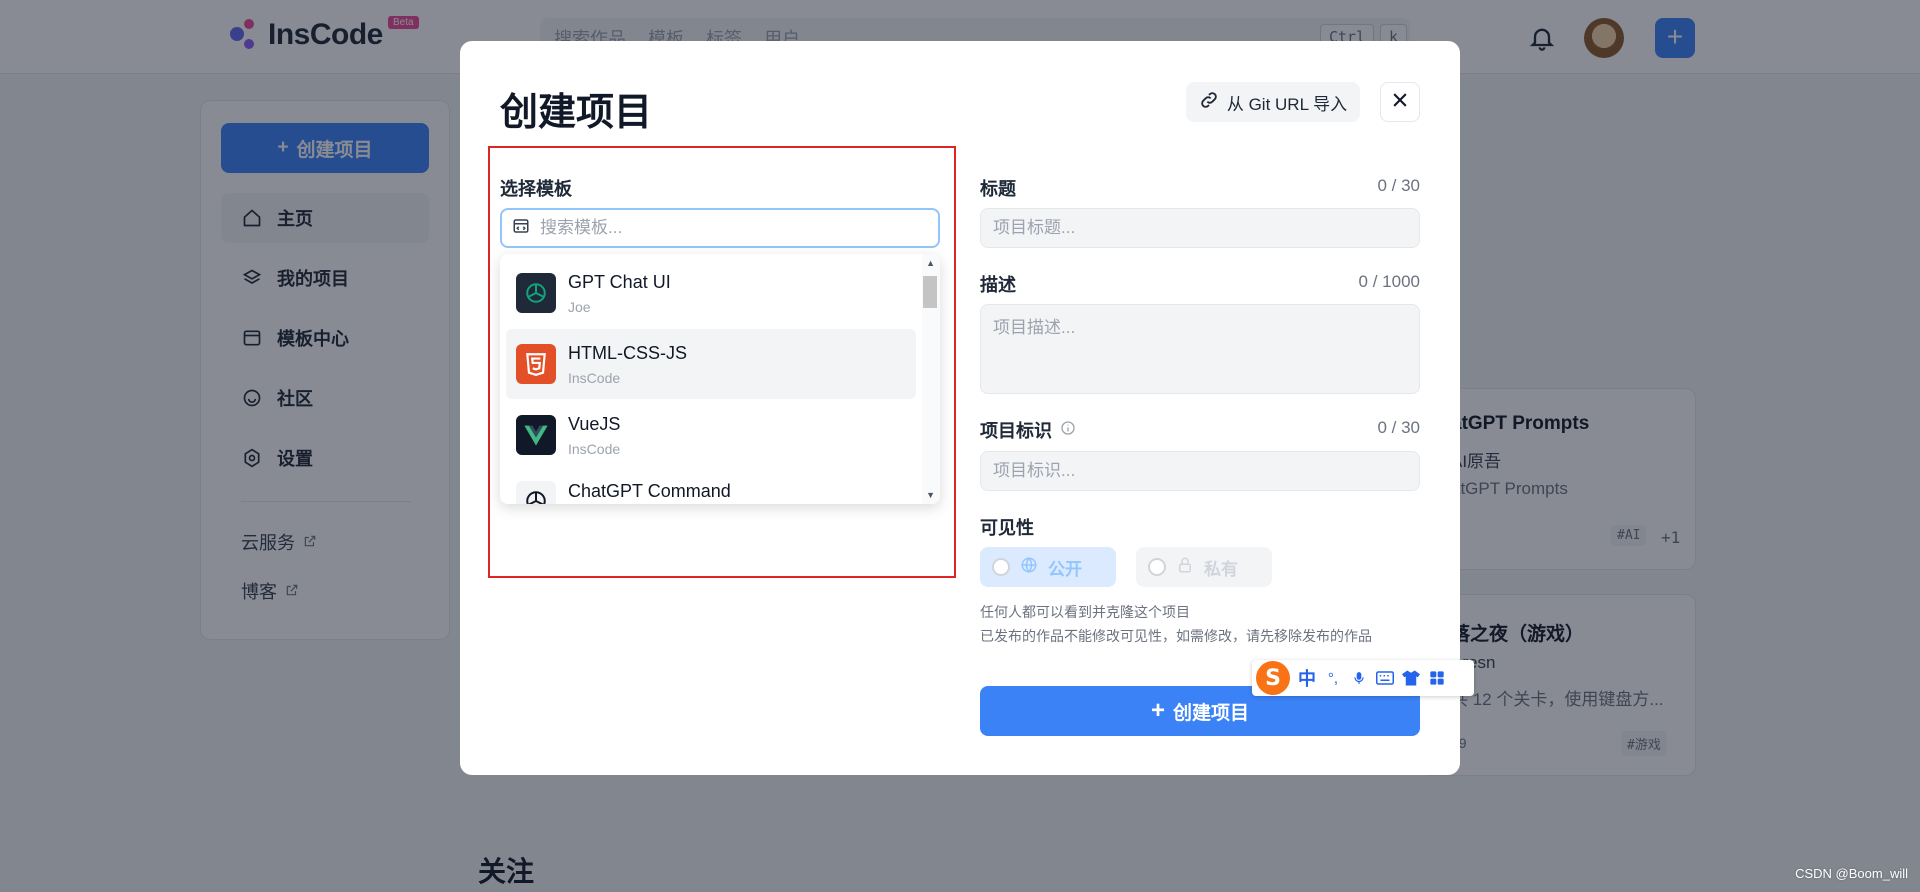 Image resolution: width=1920 pixels, height=892 pixels. Describe the element at coordinates (711, 364) in the screenshot. I see `template-option: HTML-CSS-JS InsCode` at that location.